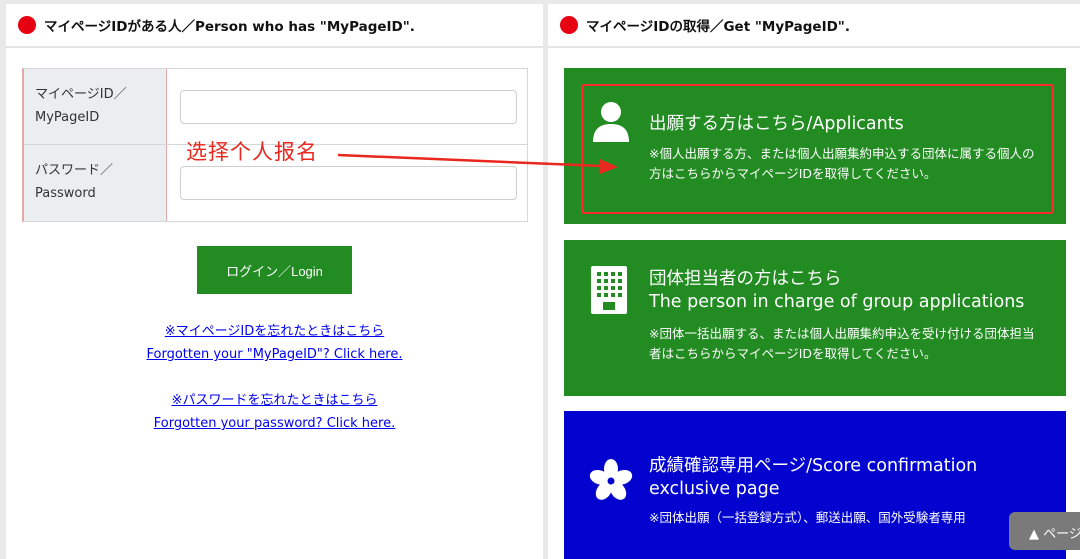  Describe the element at coordinates (229, 27) in the screenshot. I see `login-panel-title: マイページIDがある人／Person who has "MyPageID".` at that location.